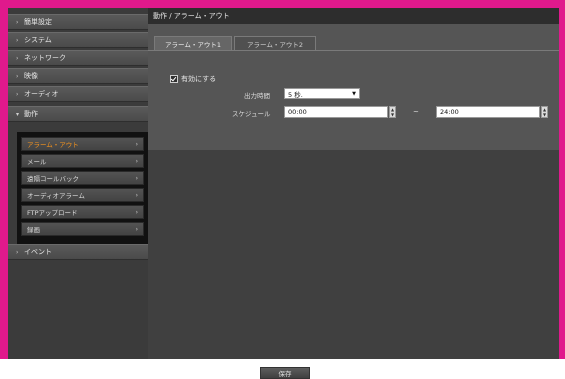 The width and height of the screenshot is (565, 379). I want to click on submenu-item-label: オーディオアラーム, so click(56, 196).